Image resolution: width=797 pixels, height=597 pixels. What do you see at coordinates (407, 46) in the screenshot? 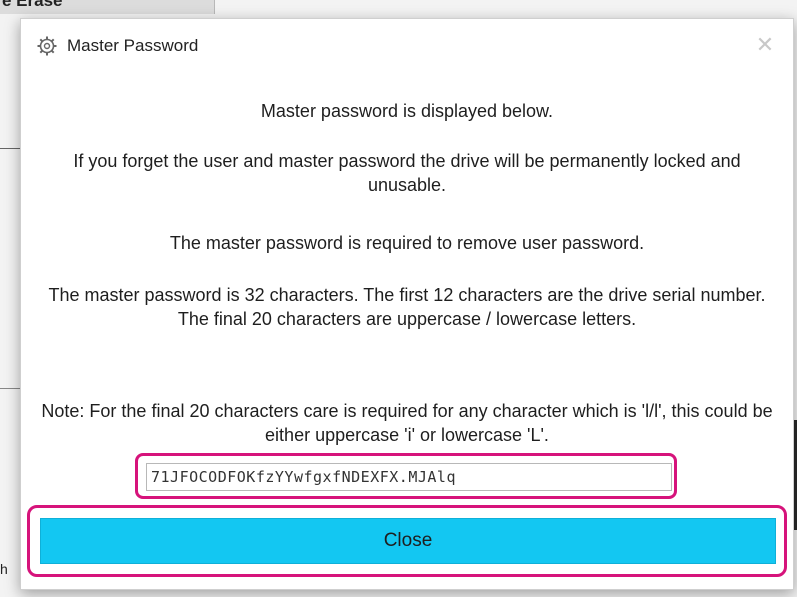
I see `dialog-titlebar: Master Password ✕` at bounding box center [407, 46].